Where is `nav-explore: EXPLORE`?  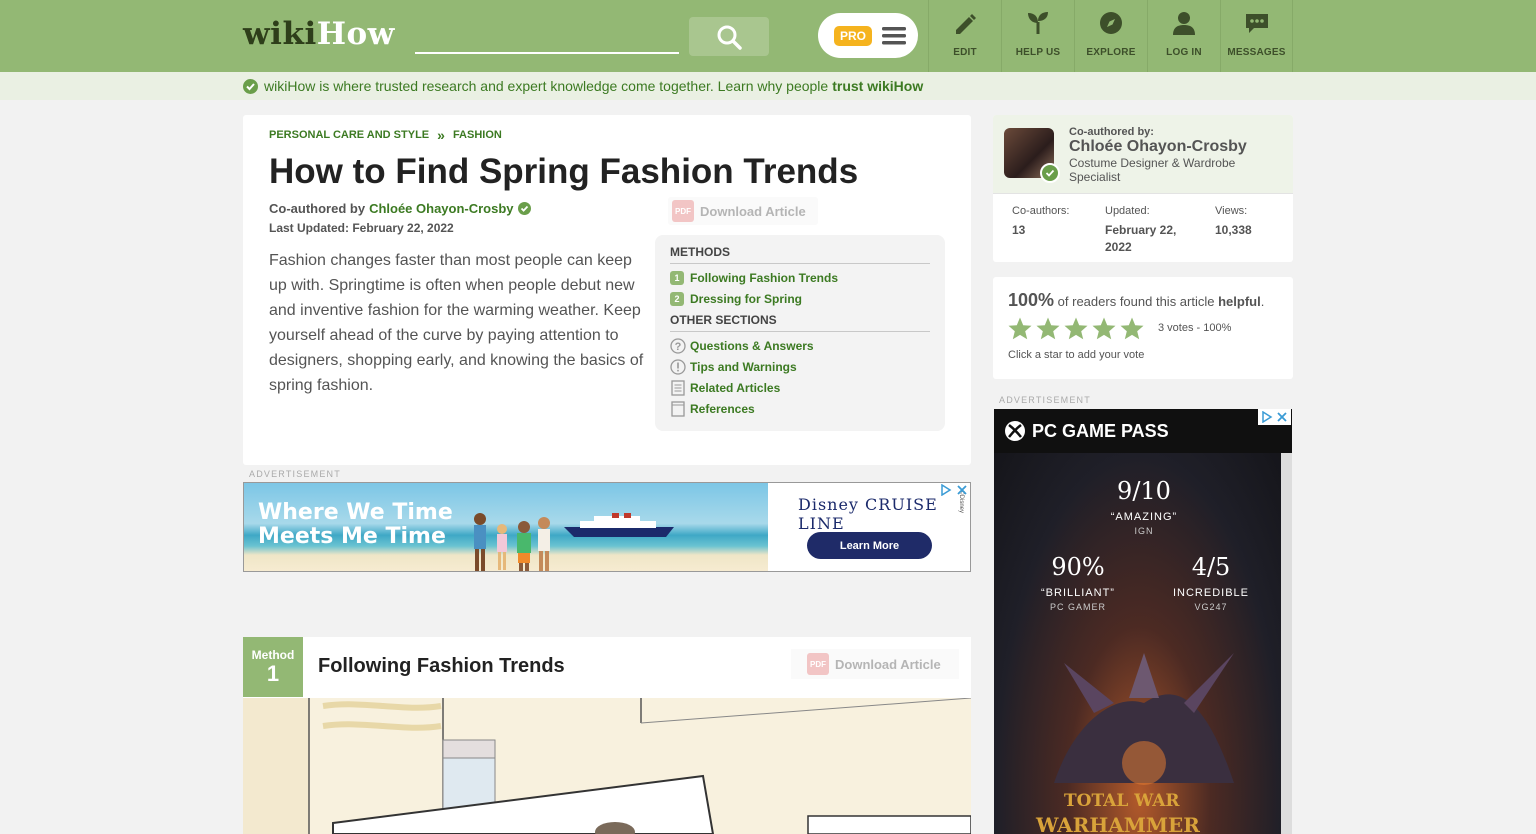
nav-explore: EXPLORE is located at coordinates (1110, 36).